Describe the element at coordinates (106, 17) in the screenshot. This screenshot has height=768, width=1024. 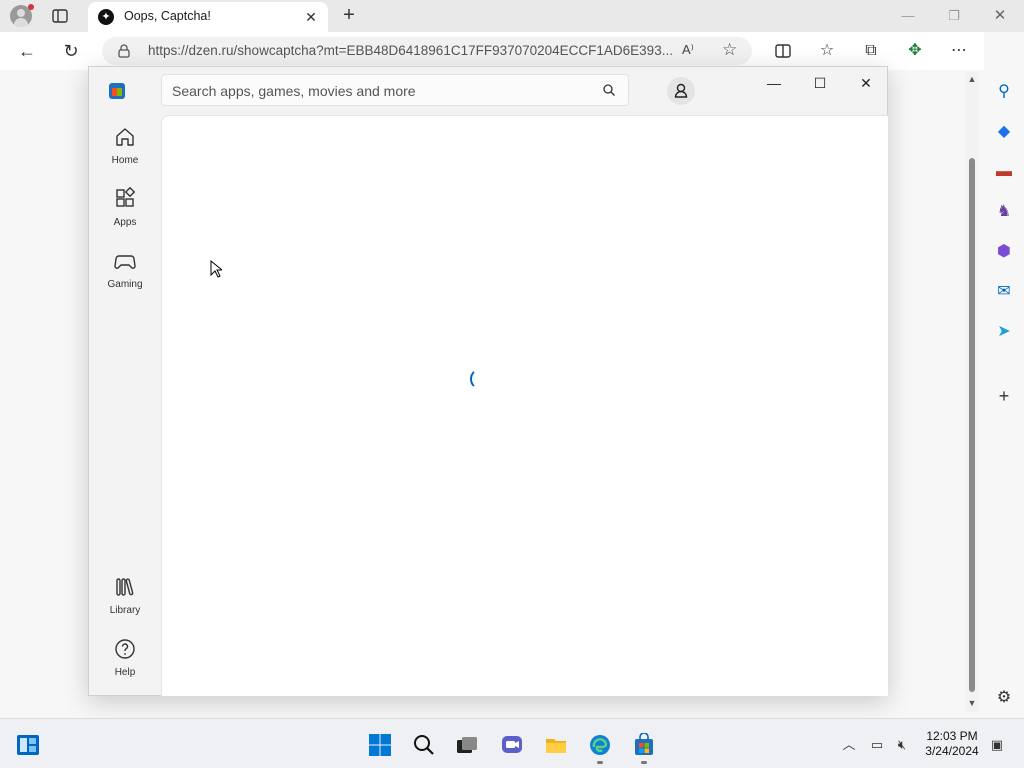
I see `dzen-favicon-icon` at that location.